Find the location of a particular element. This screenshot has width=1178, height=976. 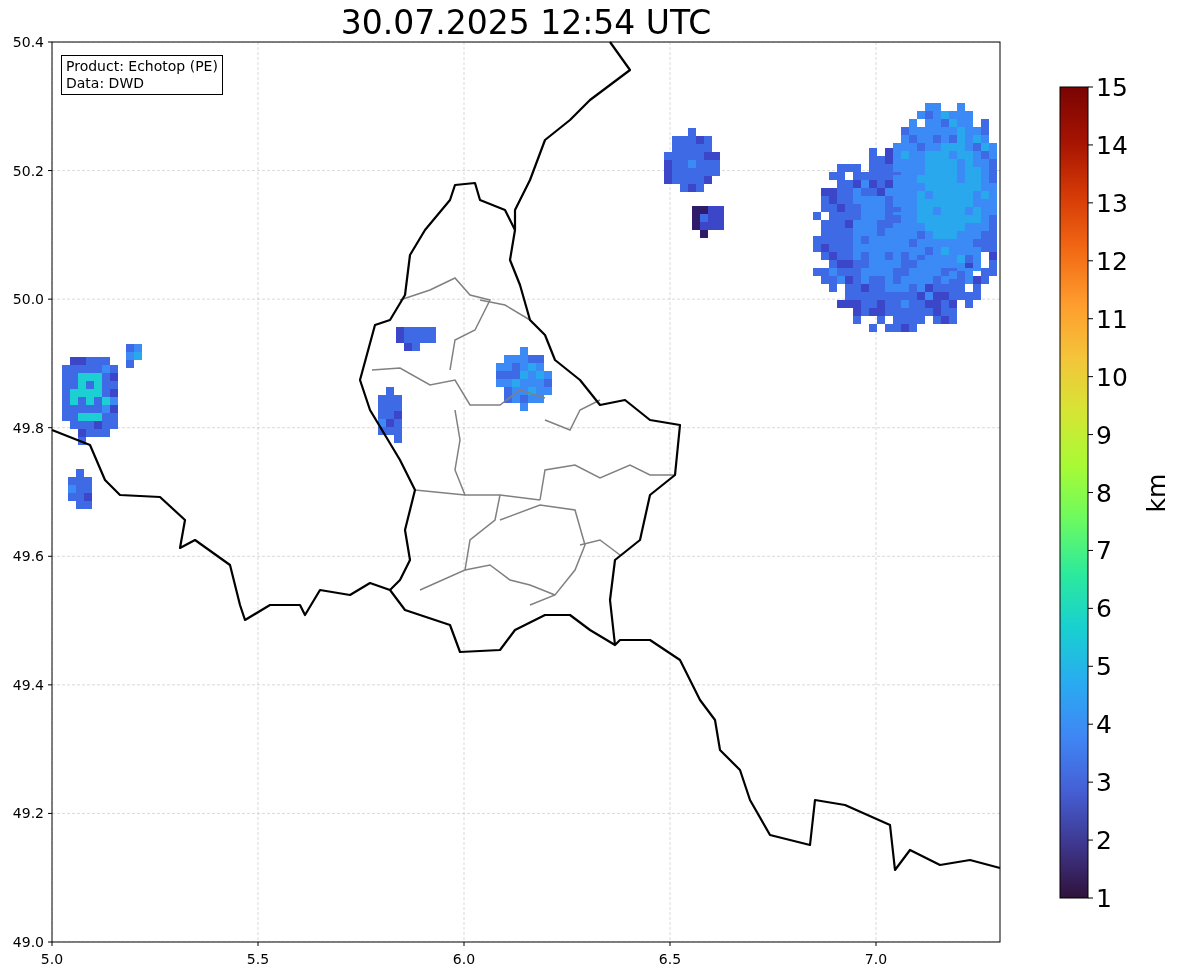

x-tick-label: 6.0 is located at coordinates (464, 959).